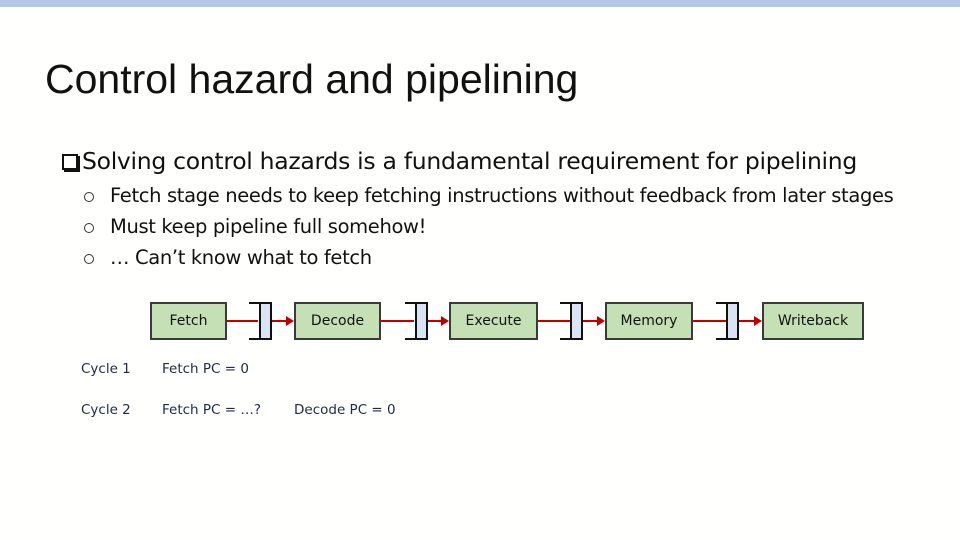 This screenshot has width=960, height=540. Describe the element at coordinates (212, 410) in the screenshot. I see `cycle-entry: Fetch PC = …?` at that location.